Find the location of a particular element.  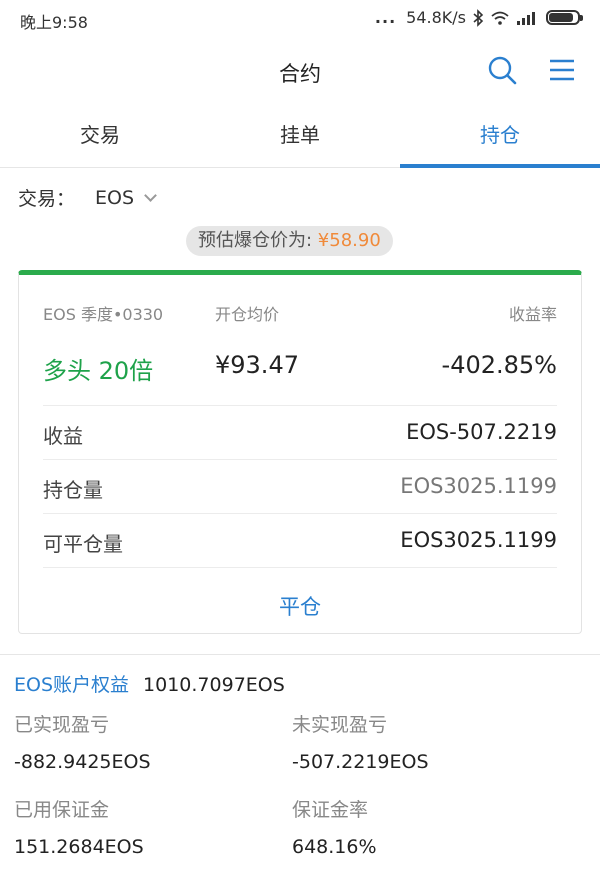

realized-pnl-value: -882.9425EOS is located at coordinates (82, 762).